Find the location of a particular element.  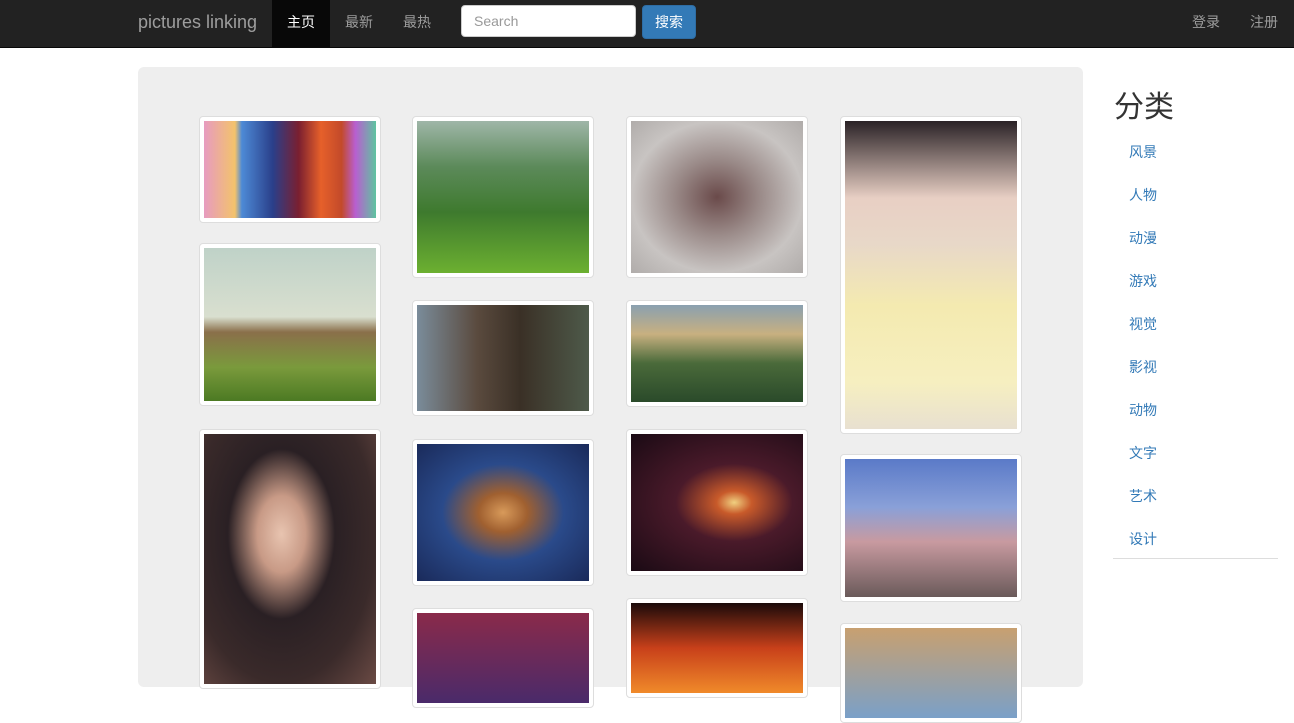

category-scenery: 风景 is located at coordinates (1143, 152).